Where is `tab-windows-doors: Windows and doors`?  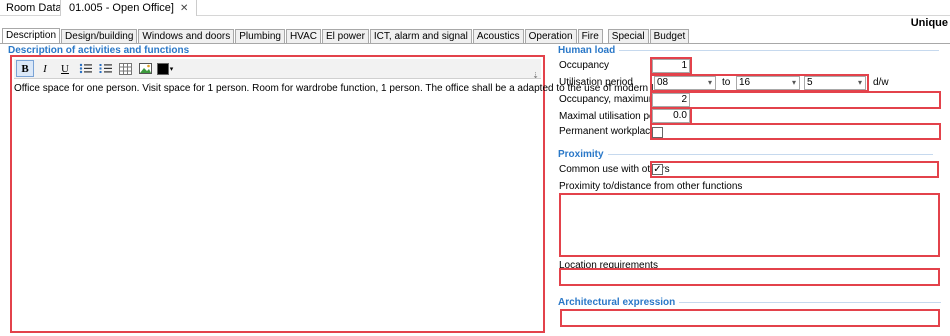
tab-windows-doors: Windows and doors is located at coordinates (186, 36).